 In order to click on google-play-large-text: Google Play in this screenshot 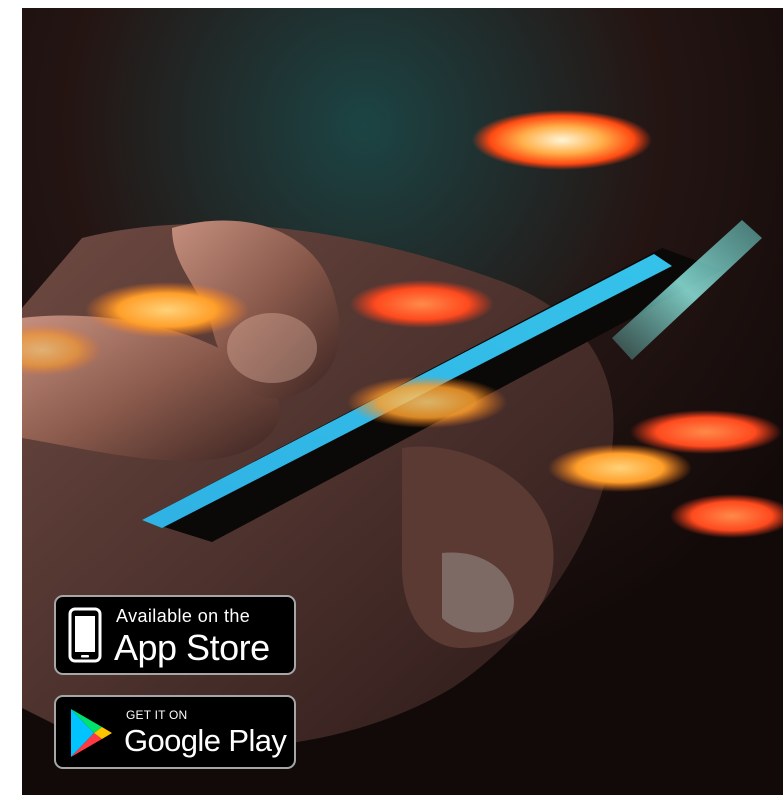, I will do `click(205, 740)`.